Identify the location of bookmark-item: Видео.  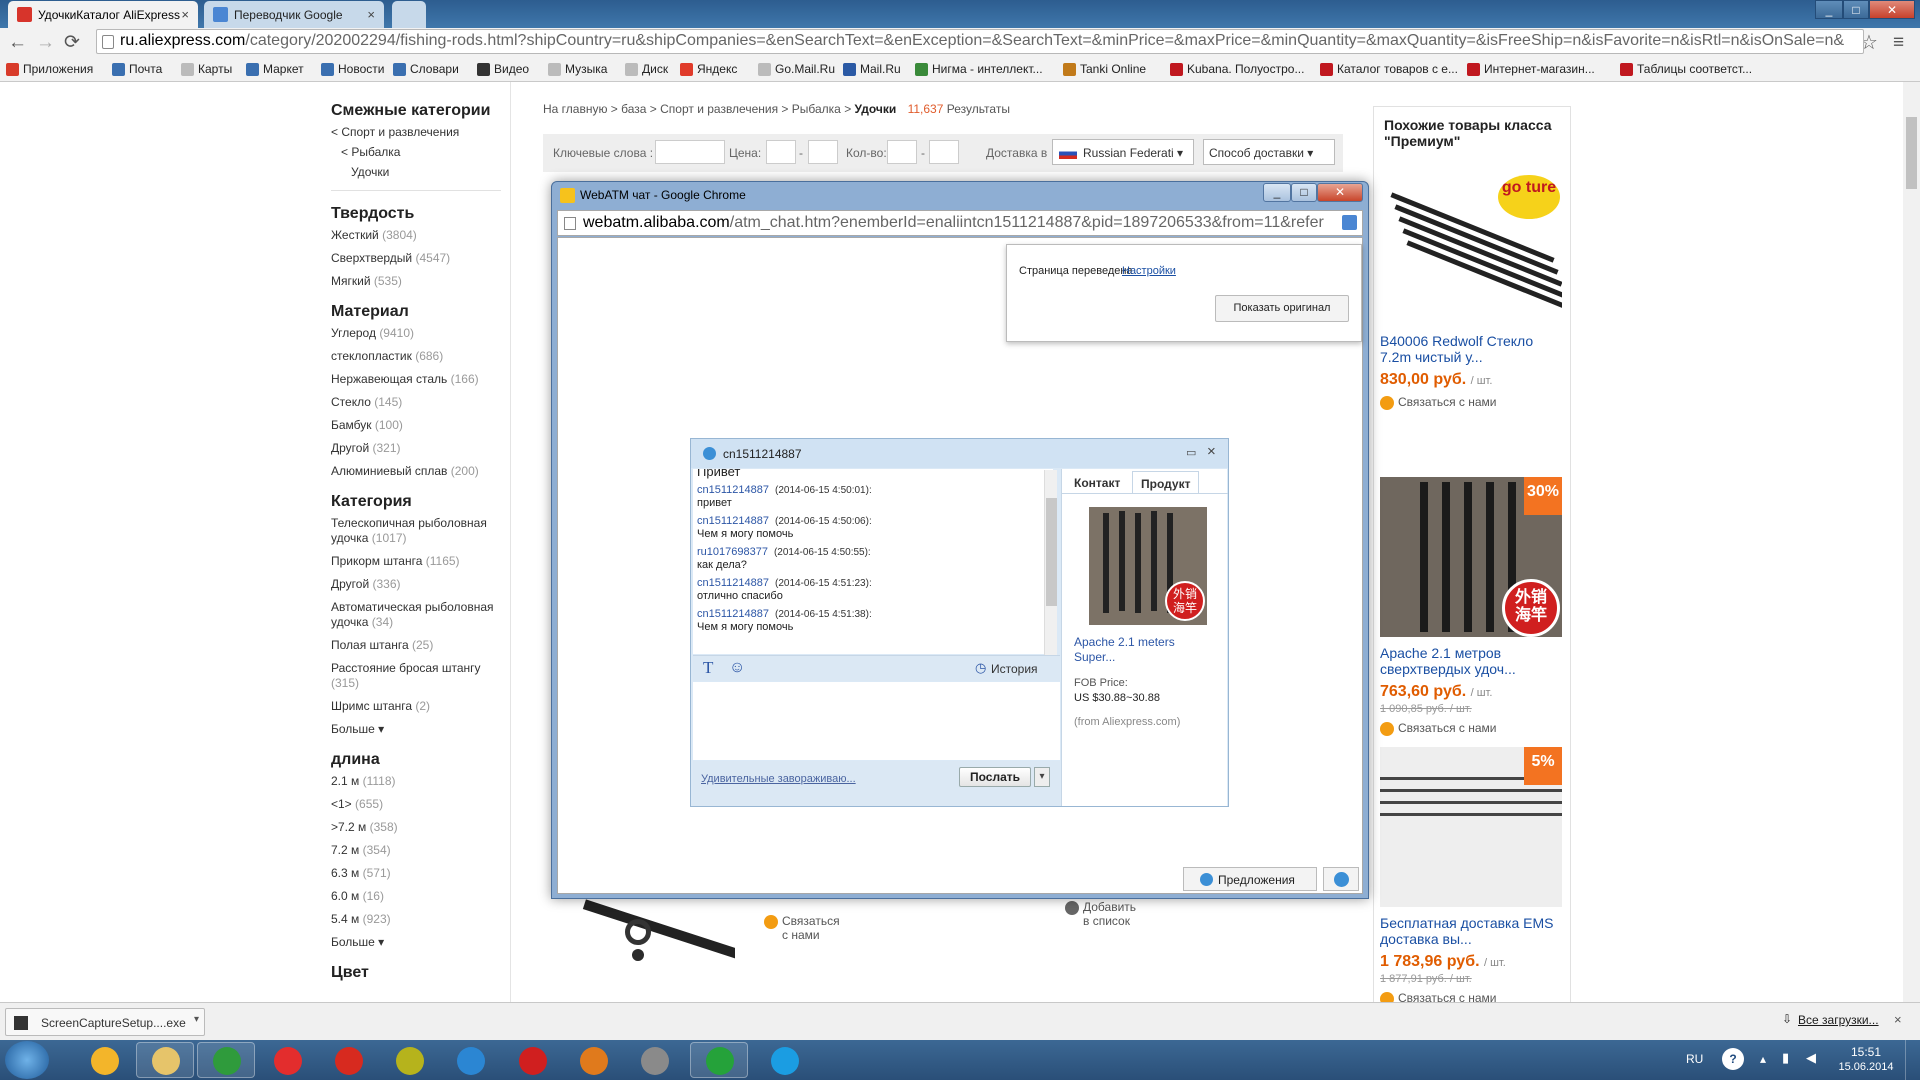
(503, 69).